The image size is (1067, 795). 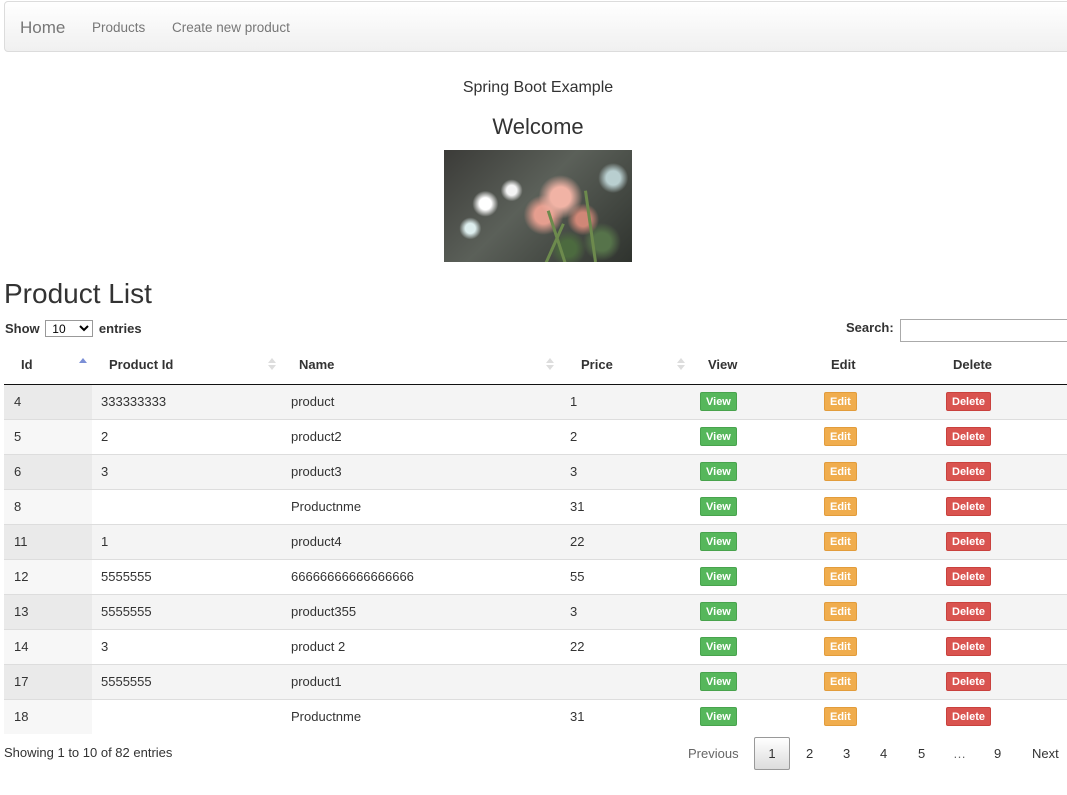 What do you see at coordinates (629, 365) in the screenshot?
I see `column-header-price: Price` at bounding box center [629, 365].